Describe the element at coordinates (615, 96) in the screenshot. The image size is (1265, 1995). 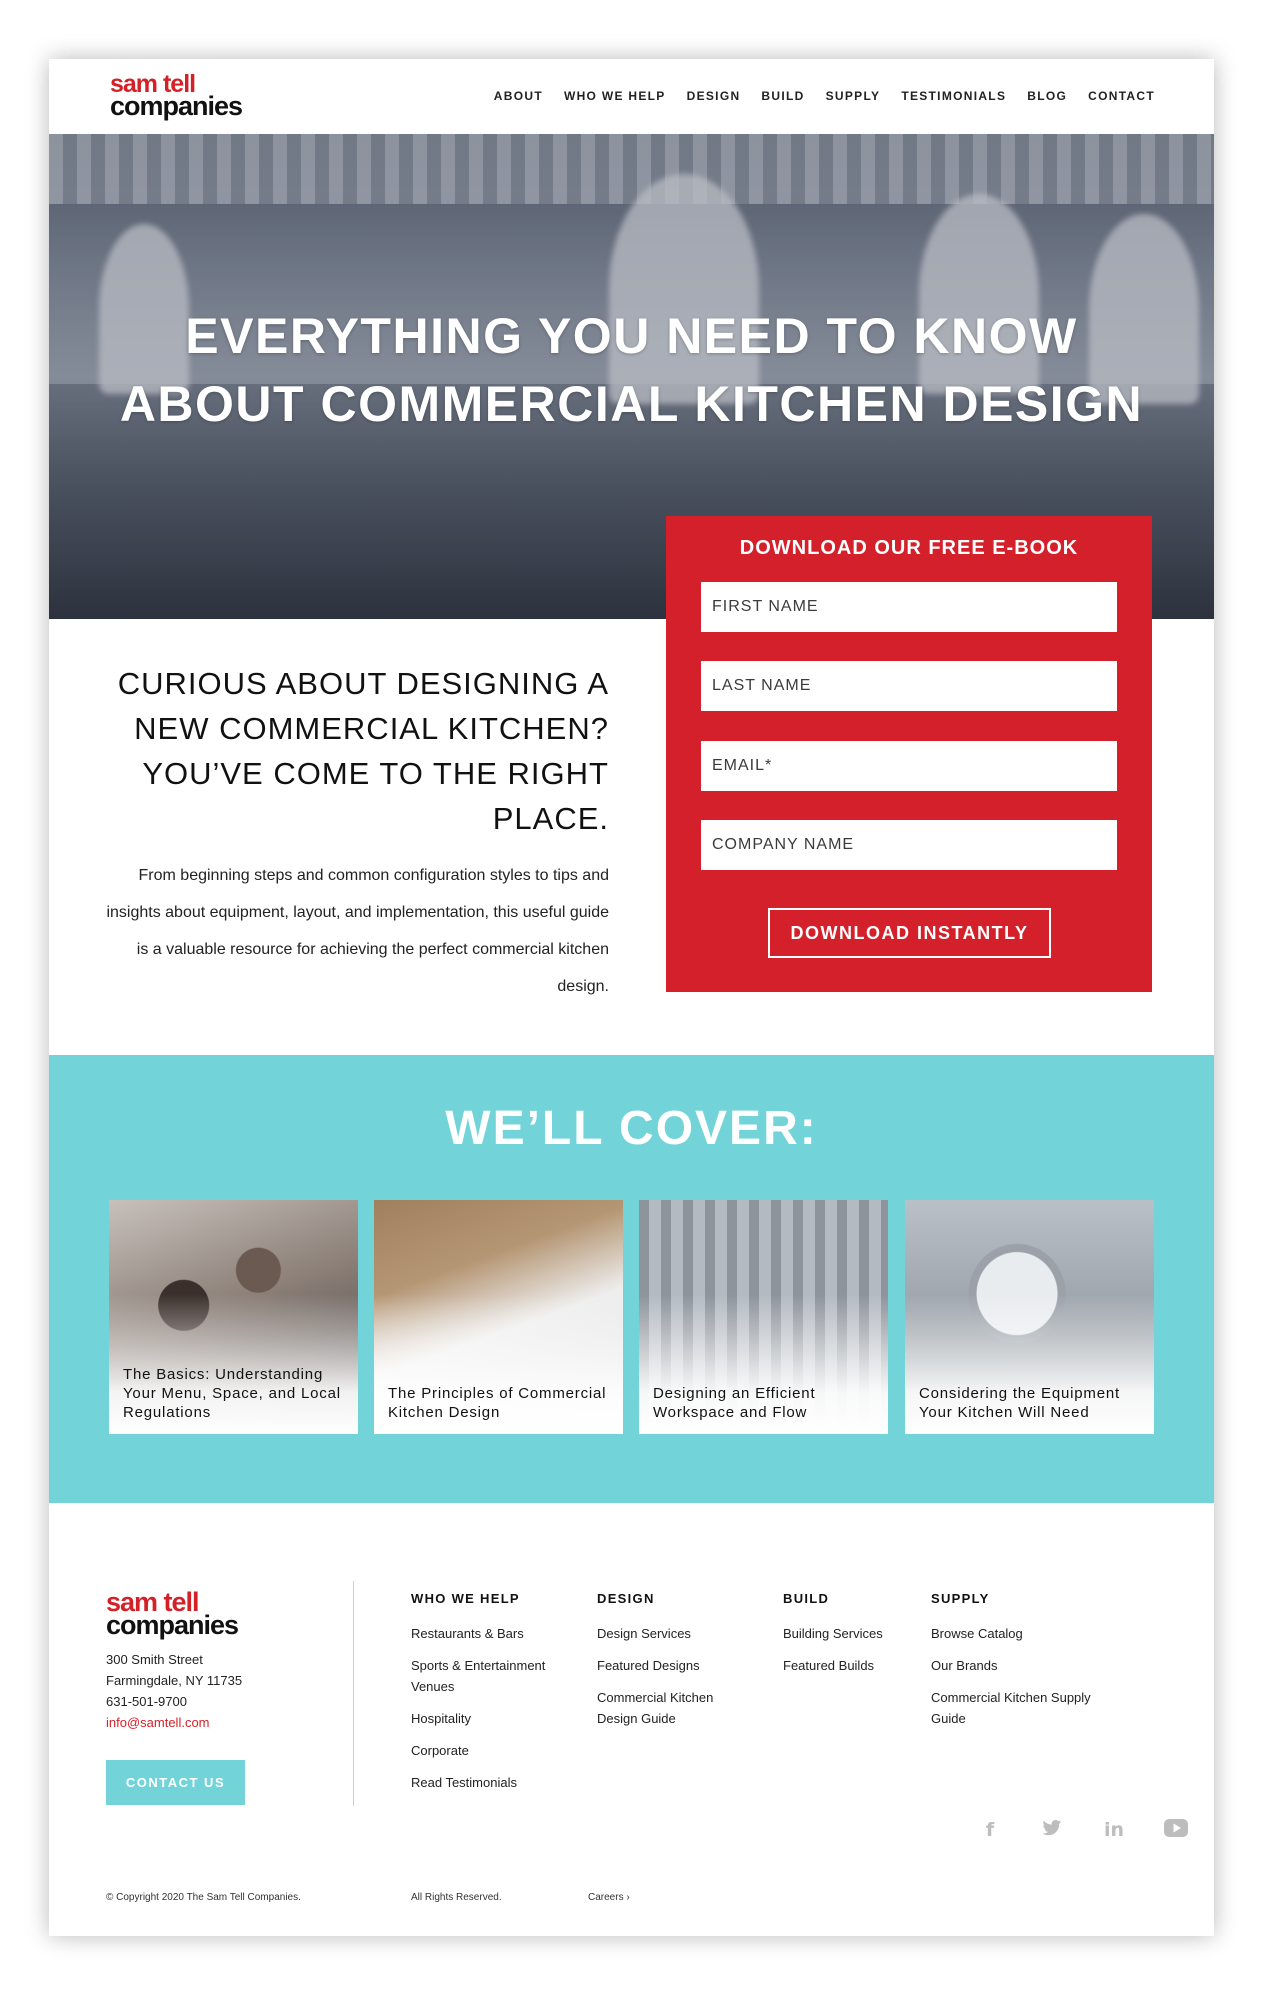
I see `nav-who-we-help: WHO WE HELP` at that location.